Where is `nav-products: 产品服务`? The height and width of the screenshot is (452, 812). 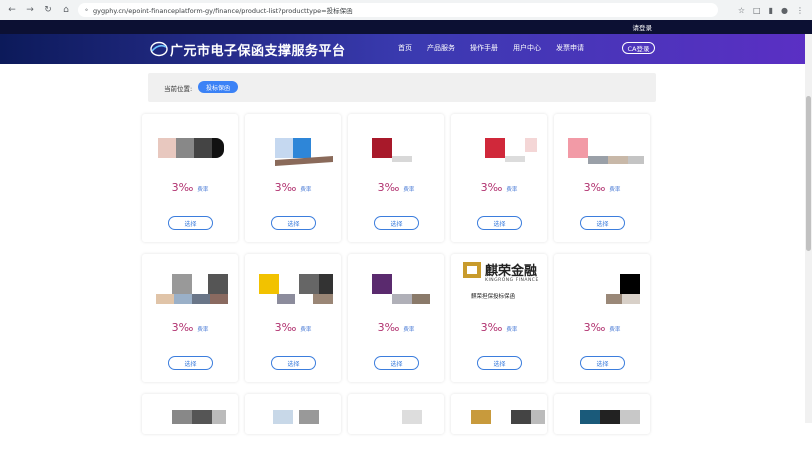
nav-products: 产品服务 is located at coordinates (441, 48).